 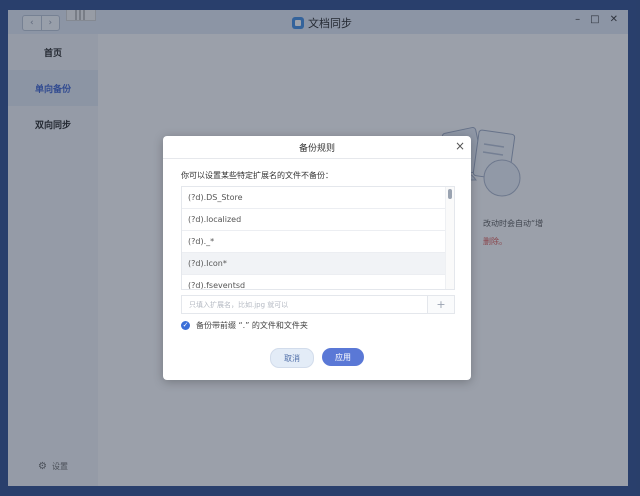 I want to click on extension-input, so click(x=304, y=304).